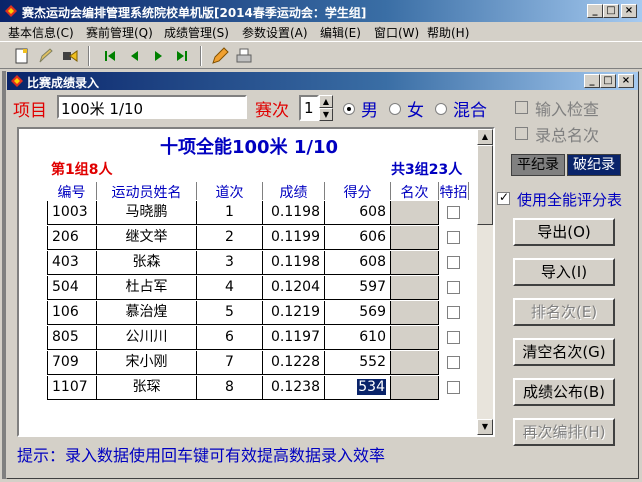 The image size is (642, 482). I want to click on cell-col-athlete-name: 宋小刚, so click(147, 363).